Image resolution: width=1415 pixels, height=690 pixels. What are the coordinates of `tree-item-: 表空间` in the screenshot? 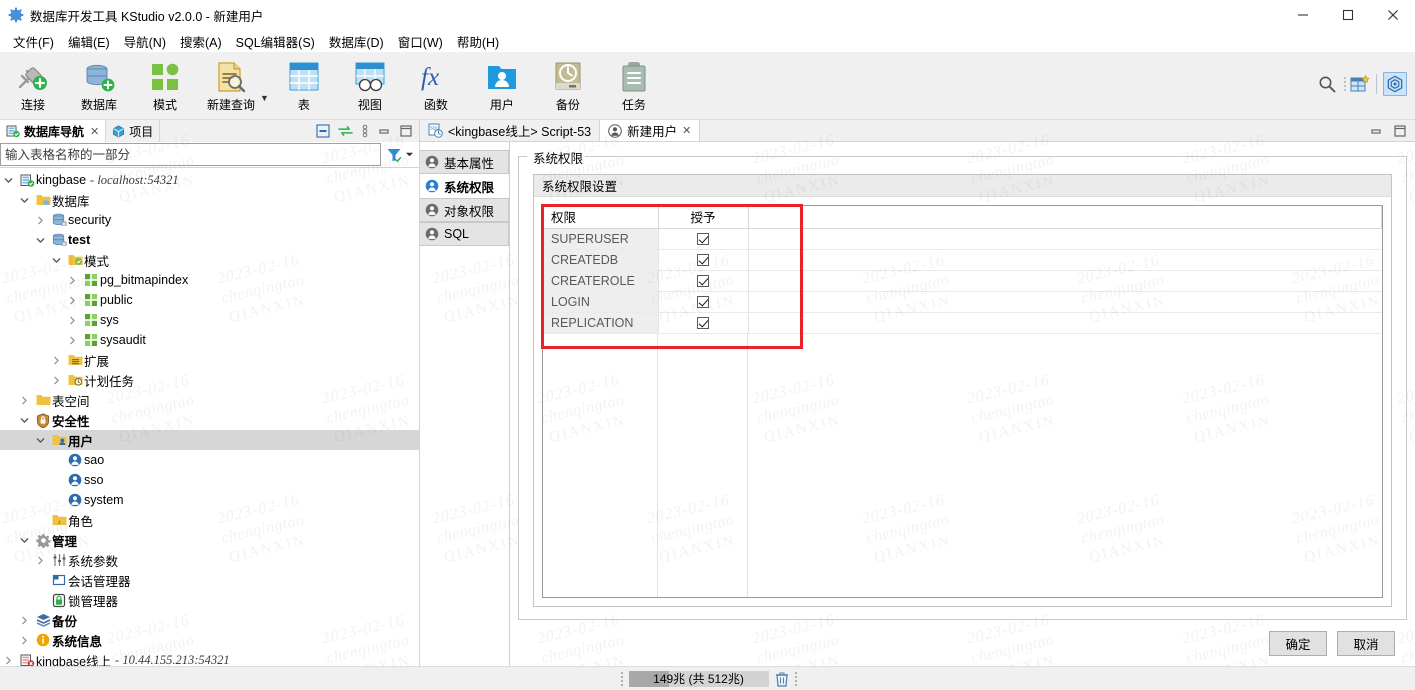 It's located at (209, 400).